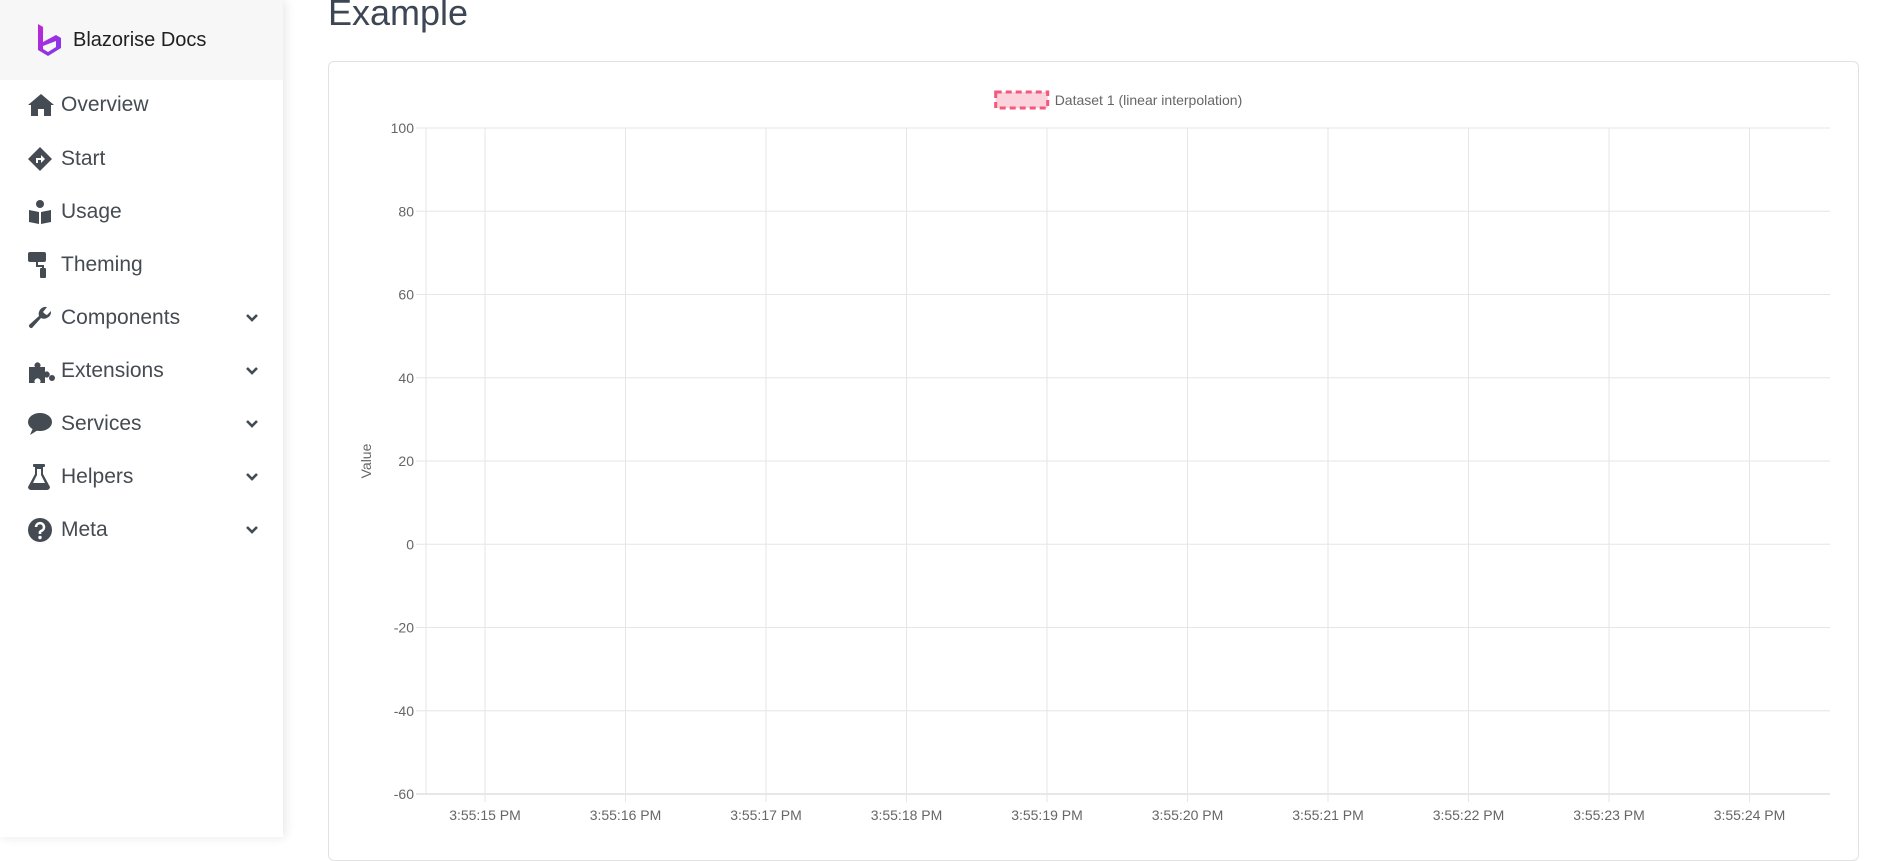 Image resolution: width=1878 pixels, height=861 pixels. Describe the element at coordinates (1188, 815) in the screenshot. I see `x-tick-label: 3:55:20 PM` at that location.